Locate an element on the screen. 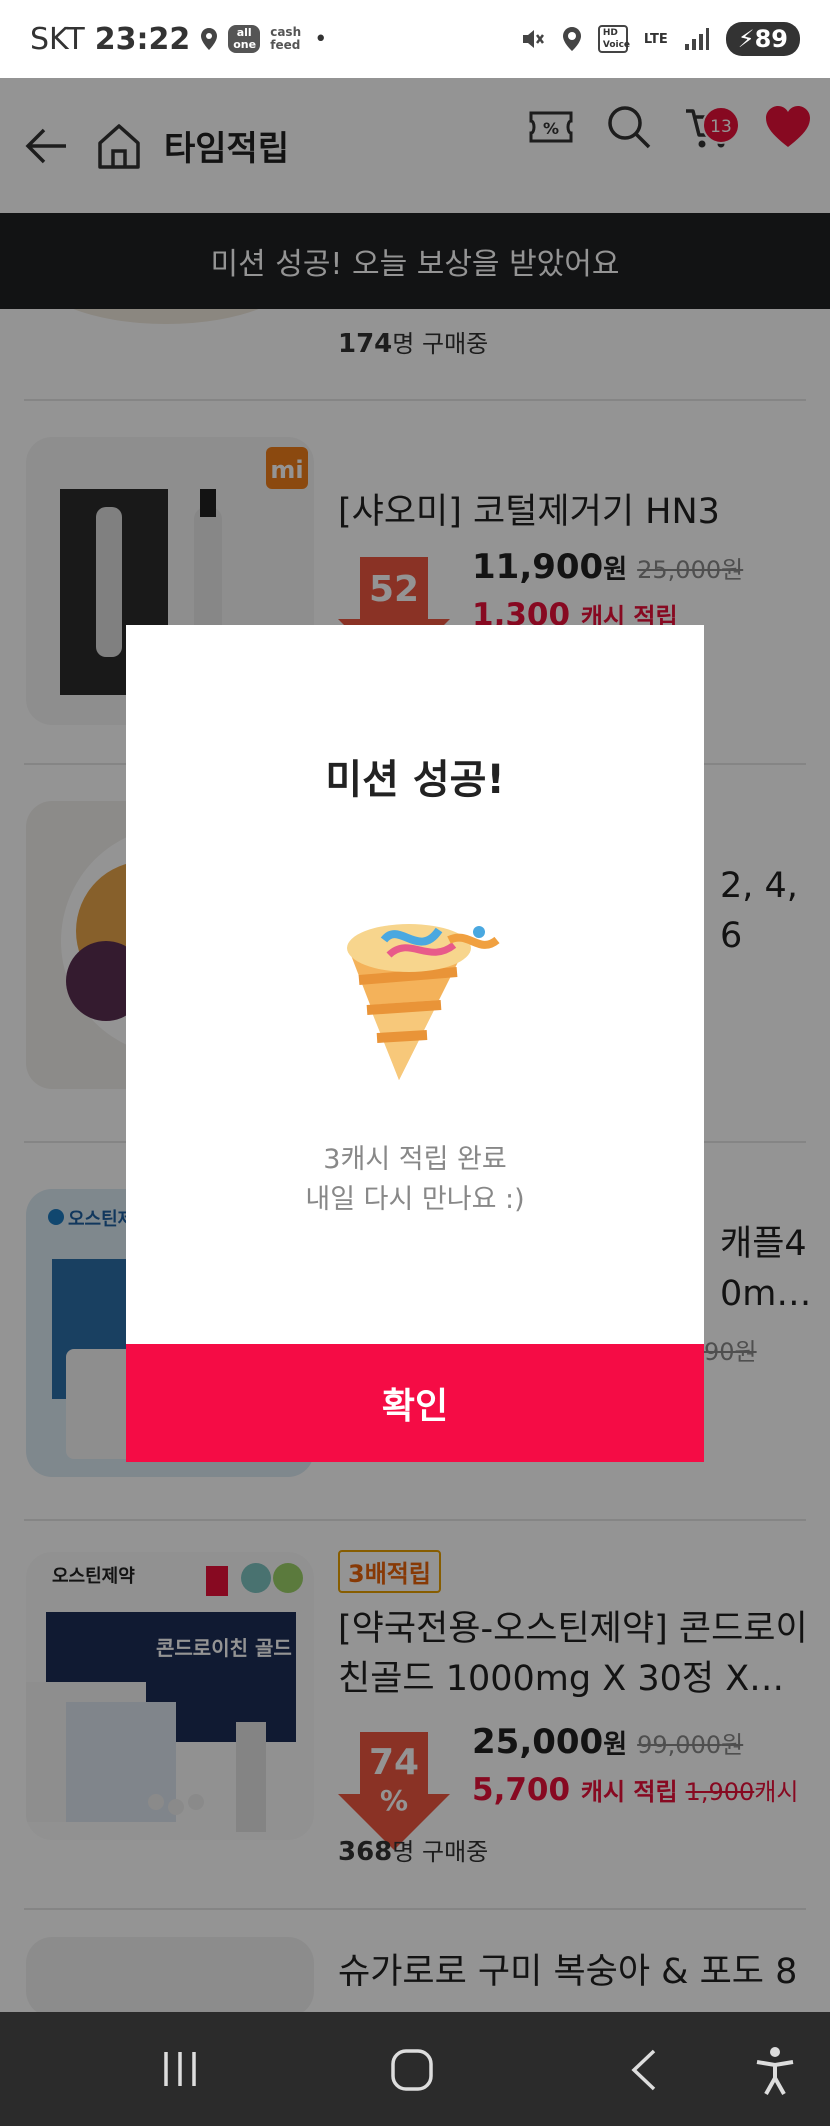 This screenshot has width=830, height=2126. party-popper-icon is located at coordinates (423, 1002).